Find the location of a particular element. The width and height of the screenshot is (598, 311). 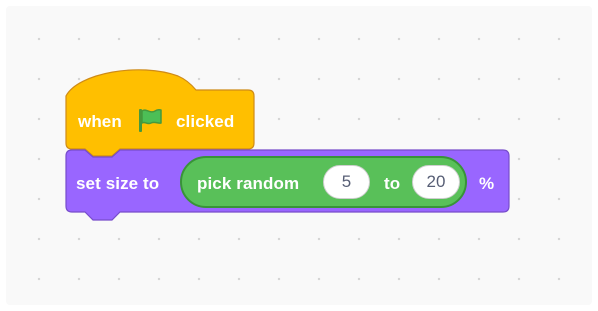

clicked-label: clicked is located at coordinates (205, 121).